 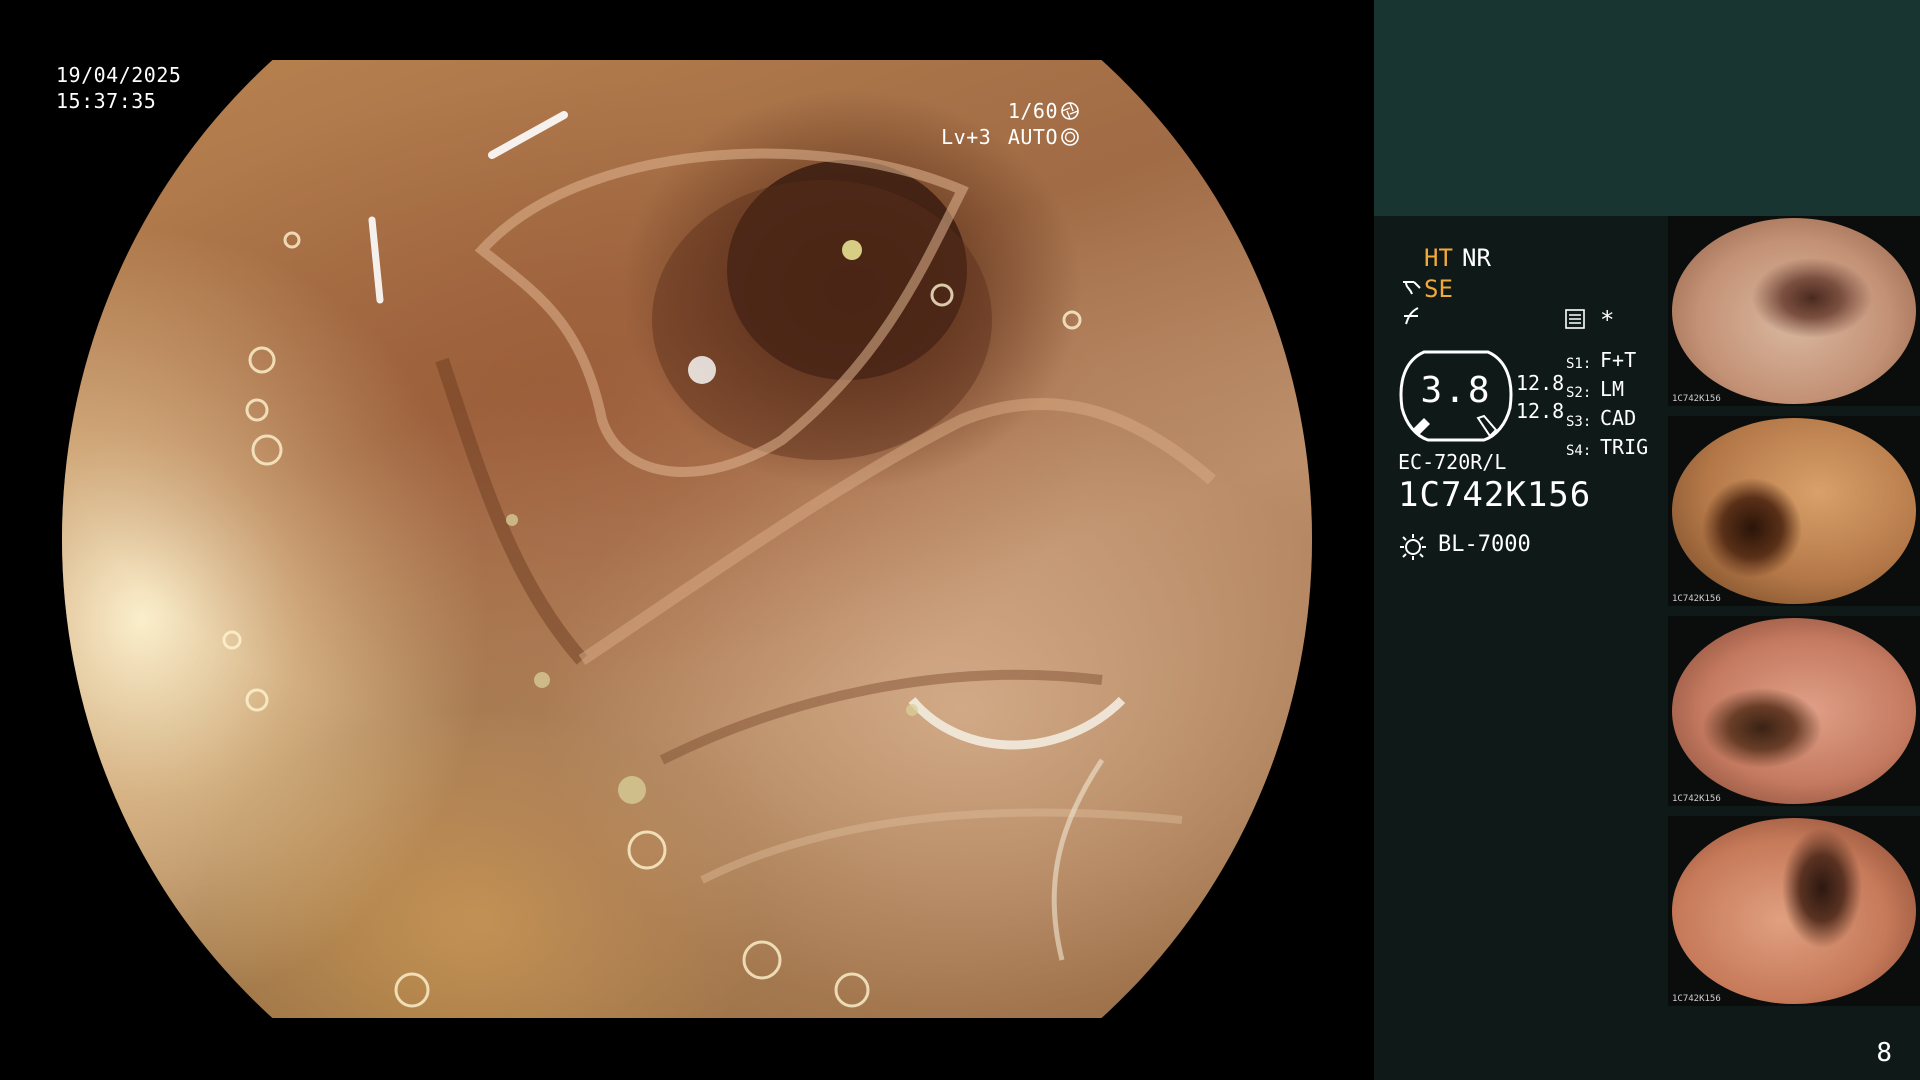 What do you see at coordinates (1495, 495) in the screenshot?
I see `scope-serial: 1C742K156` at bounding box center [1495, 495].